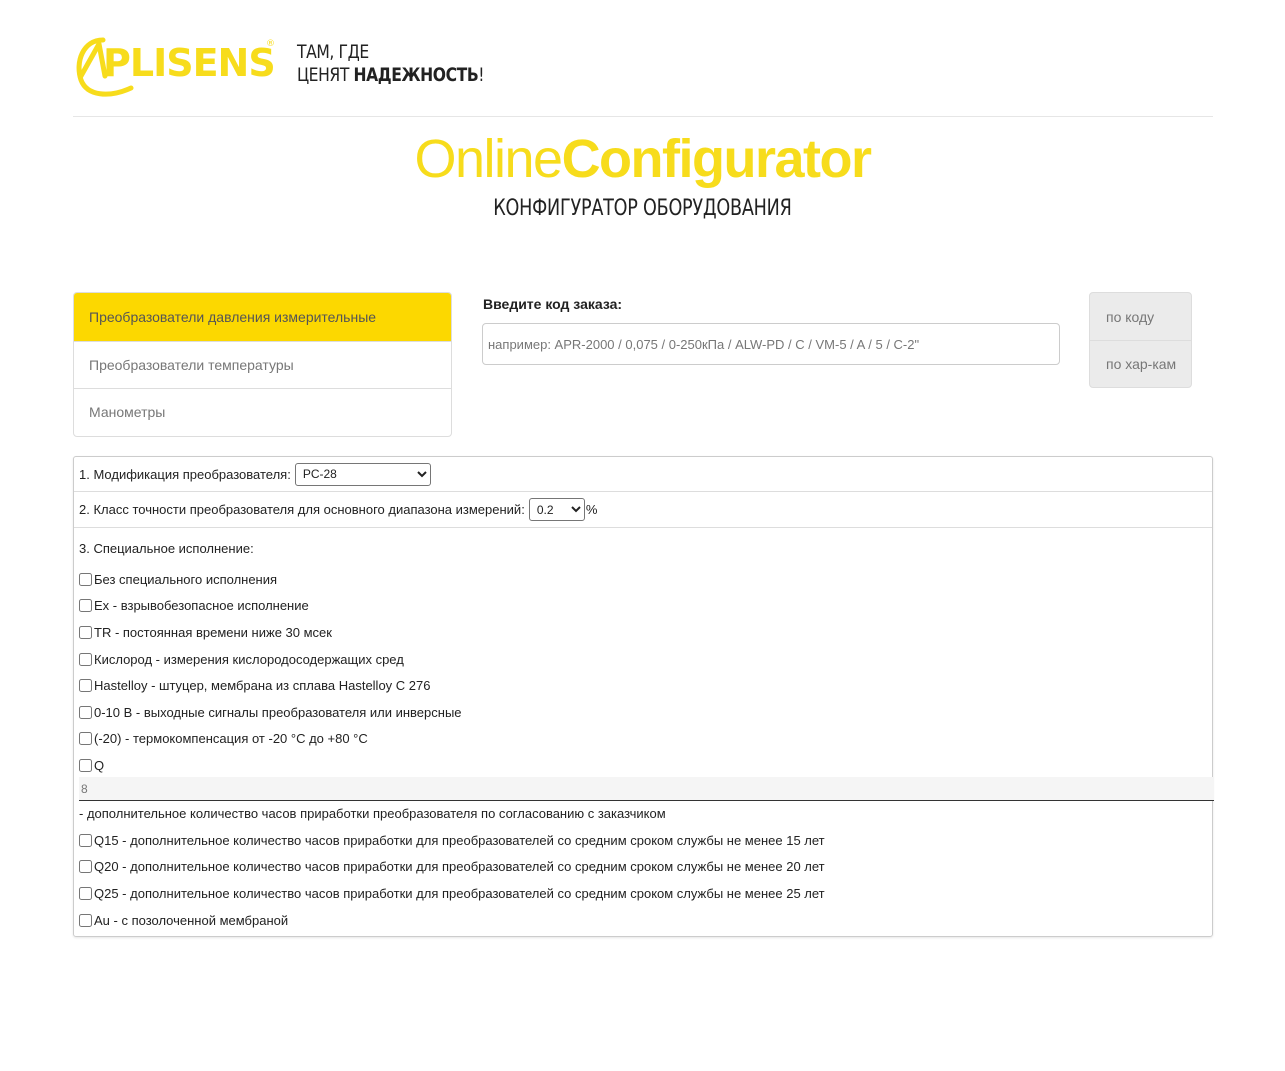 The height and width of the screenshot is (1071, 1285). Describe the element at coordinates (391, 75) in the screenshot. I see `tagline-line2: ЦЕНЯТ НАДЕЖНОСТЬ!` at that location.